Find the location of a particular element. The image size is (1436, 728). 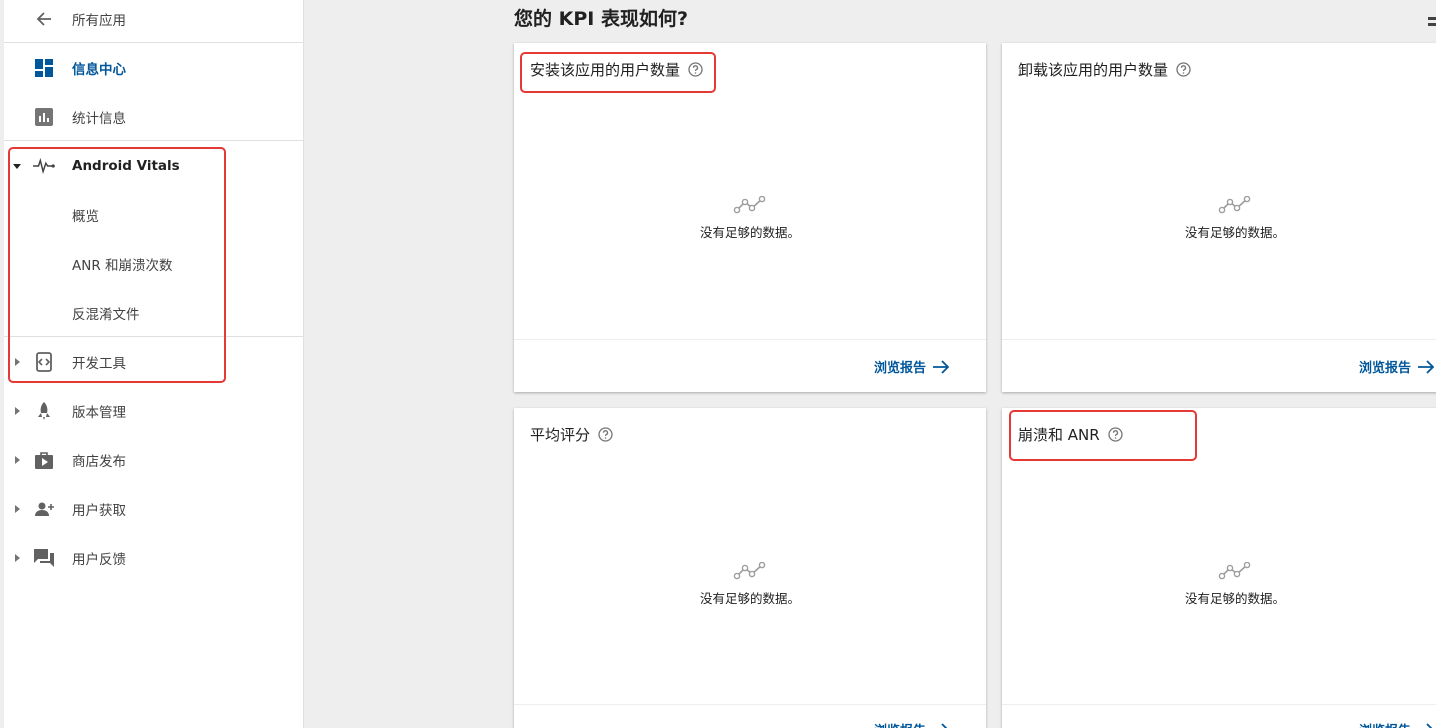

bar-chart-icon is located at coordinates (44, 117).